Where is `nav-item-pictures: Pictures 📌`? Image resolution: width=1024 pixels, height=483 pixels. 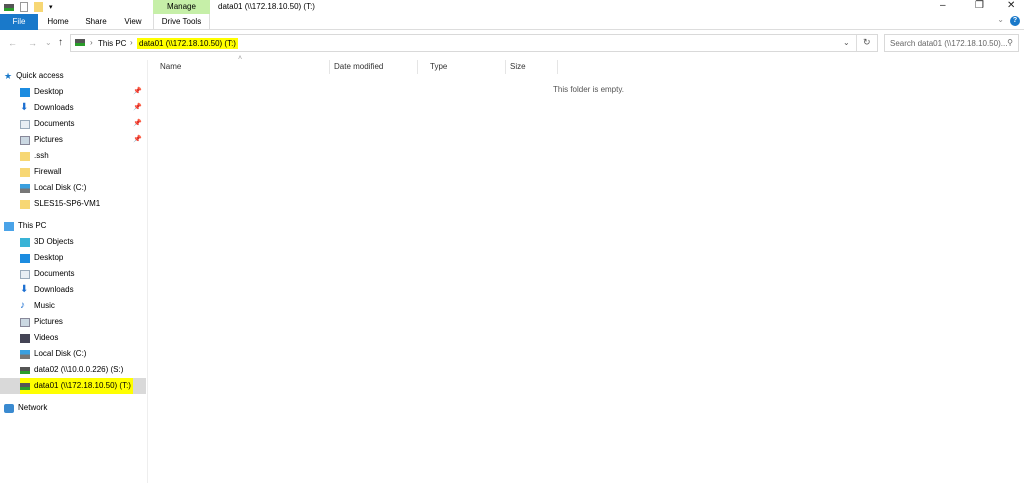 nav-item-pictures: Pictures 📌 is located at coordinates (83, 140).